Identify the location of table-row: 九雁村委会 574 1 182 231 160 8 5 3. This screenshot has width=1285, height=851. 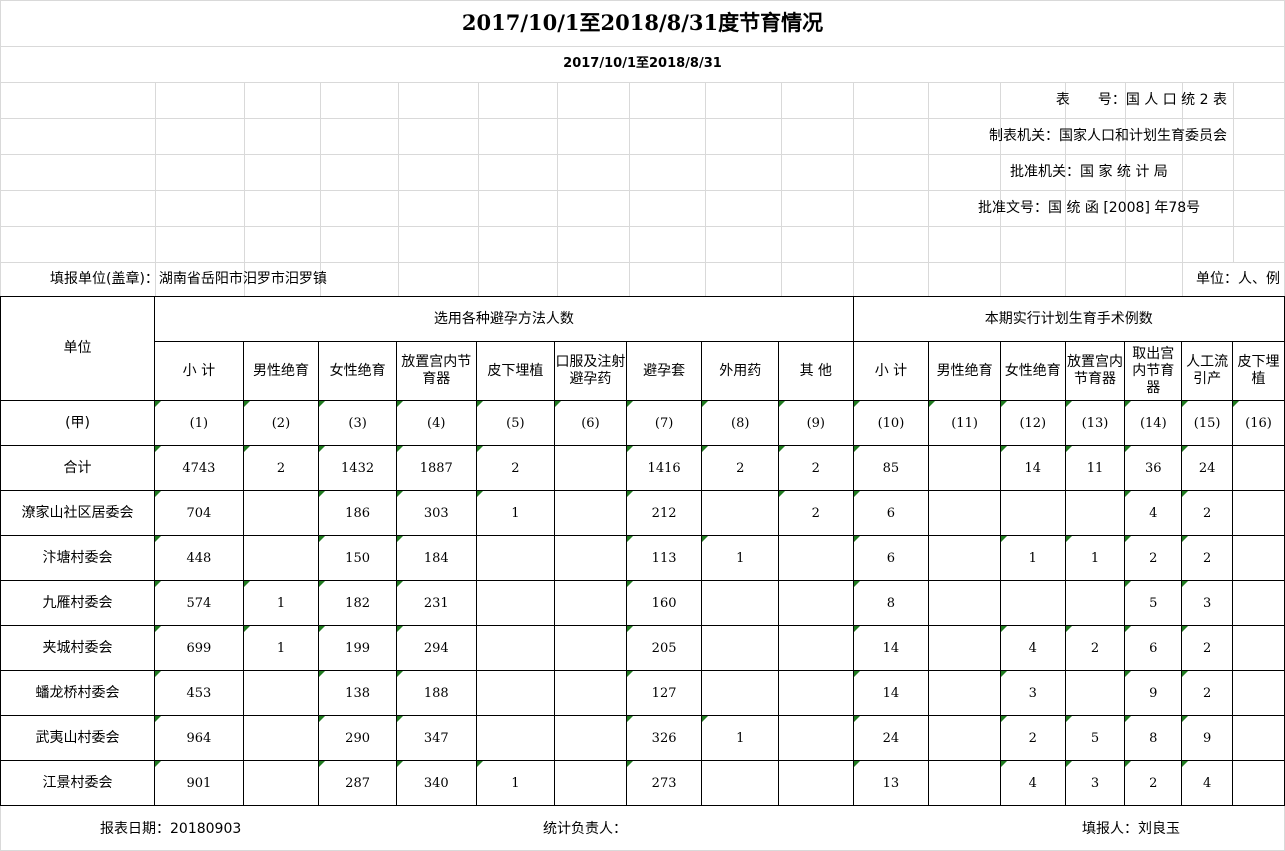
(642, 603).